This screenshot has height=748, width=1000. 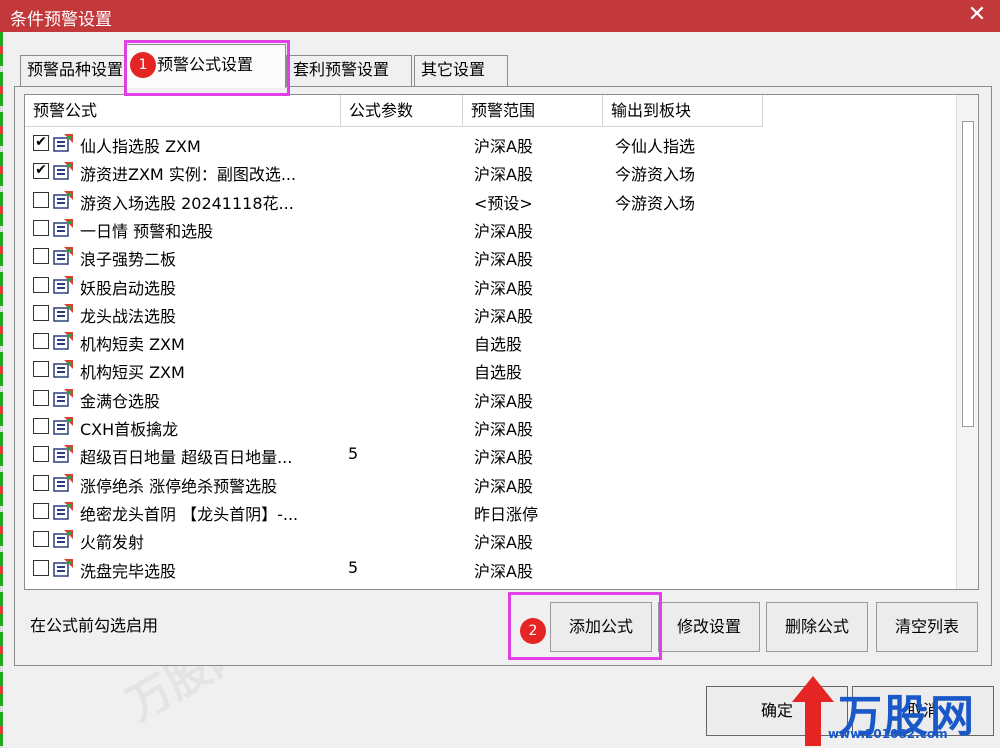 What do you see at coordinates (140, 146) in the screenshot?
I see `formula-name: 仙人指选股 ZXM` at bounding box center [140, 146].